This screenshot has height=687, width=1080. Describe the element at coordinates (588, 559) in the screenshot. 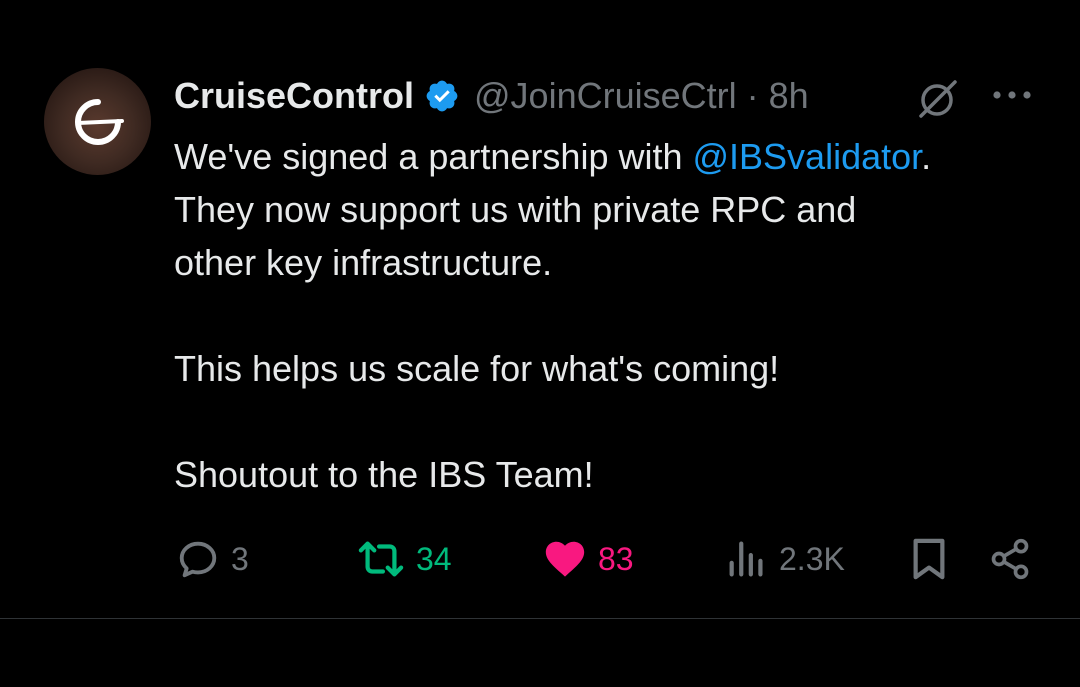

I see `like-button: 83` at that location.